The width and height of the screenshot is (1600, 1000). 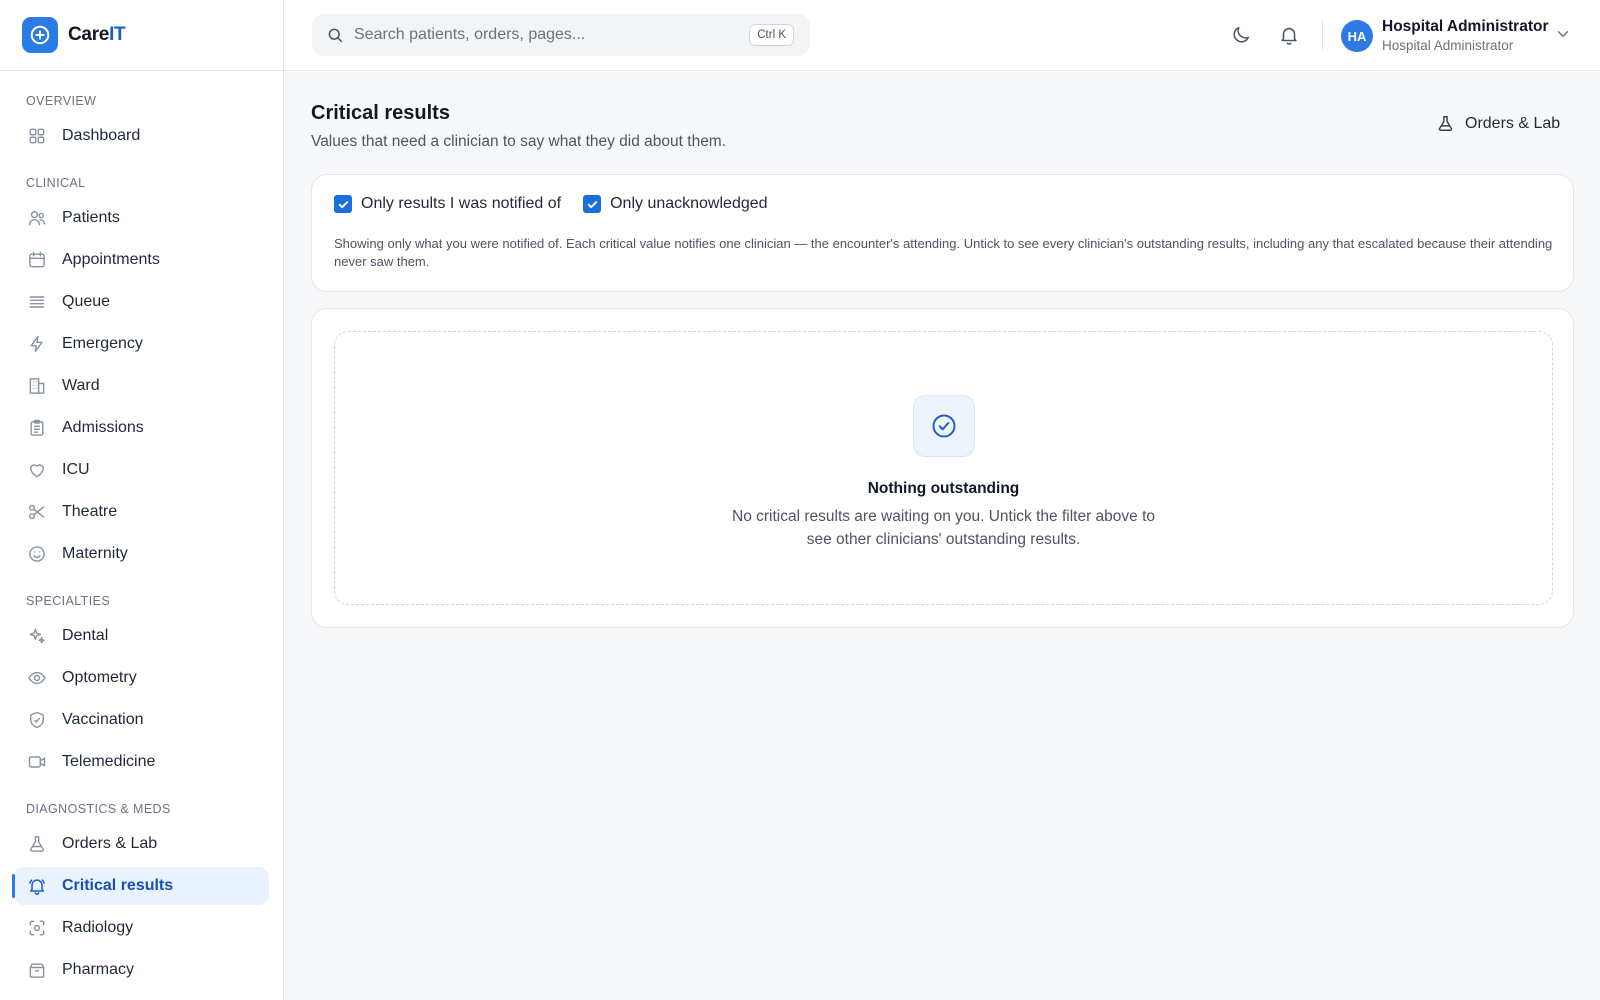 What do you see at coordinates (37, 762) in the screenshot?
I see `video-icon` at bounding box center [37, 762].